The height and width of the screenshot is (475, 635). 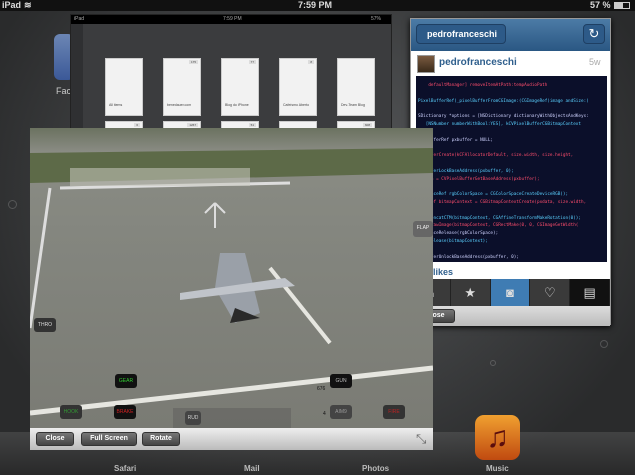 What do you see at coordinates (124, 87) in the screenshot?
I see `feed-card: All items` at bounding box center [124, 87].